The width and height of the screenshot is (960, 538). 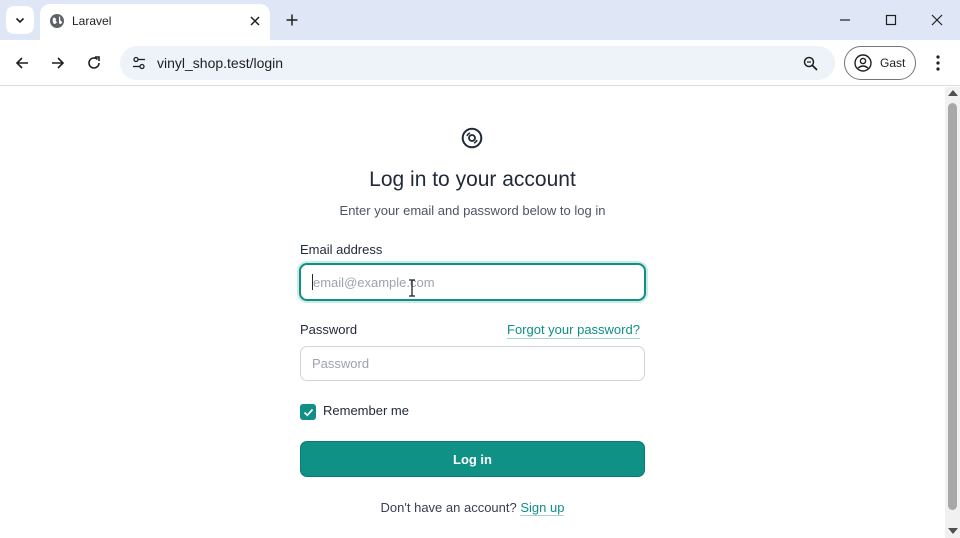 I want to click on close-window-button, so click(x=937, y=20).